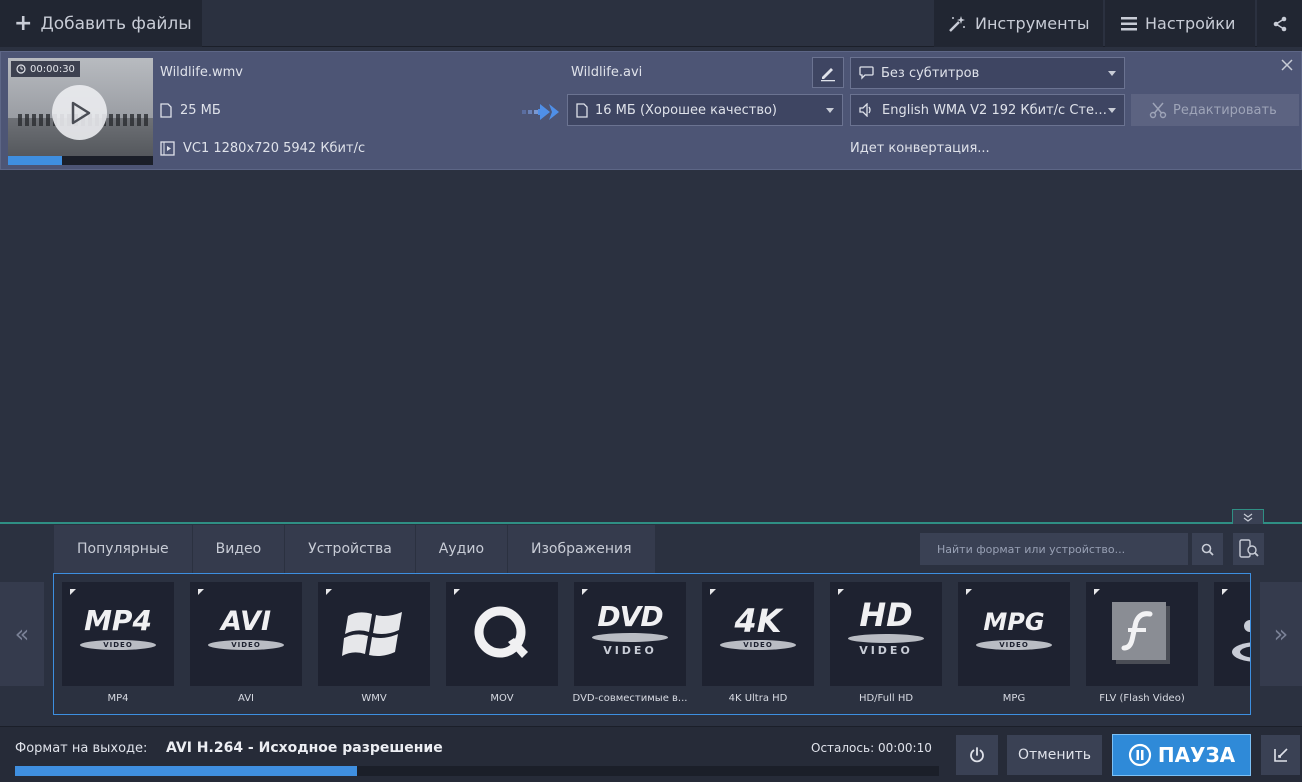 This screenshot has height=782, width=1302. What do you see at coordinates (830, 110) in the screenshot?
I see `chevron-down-icon` at bounding box center [830, 110].